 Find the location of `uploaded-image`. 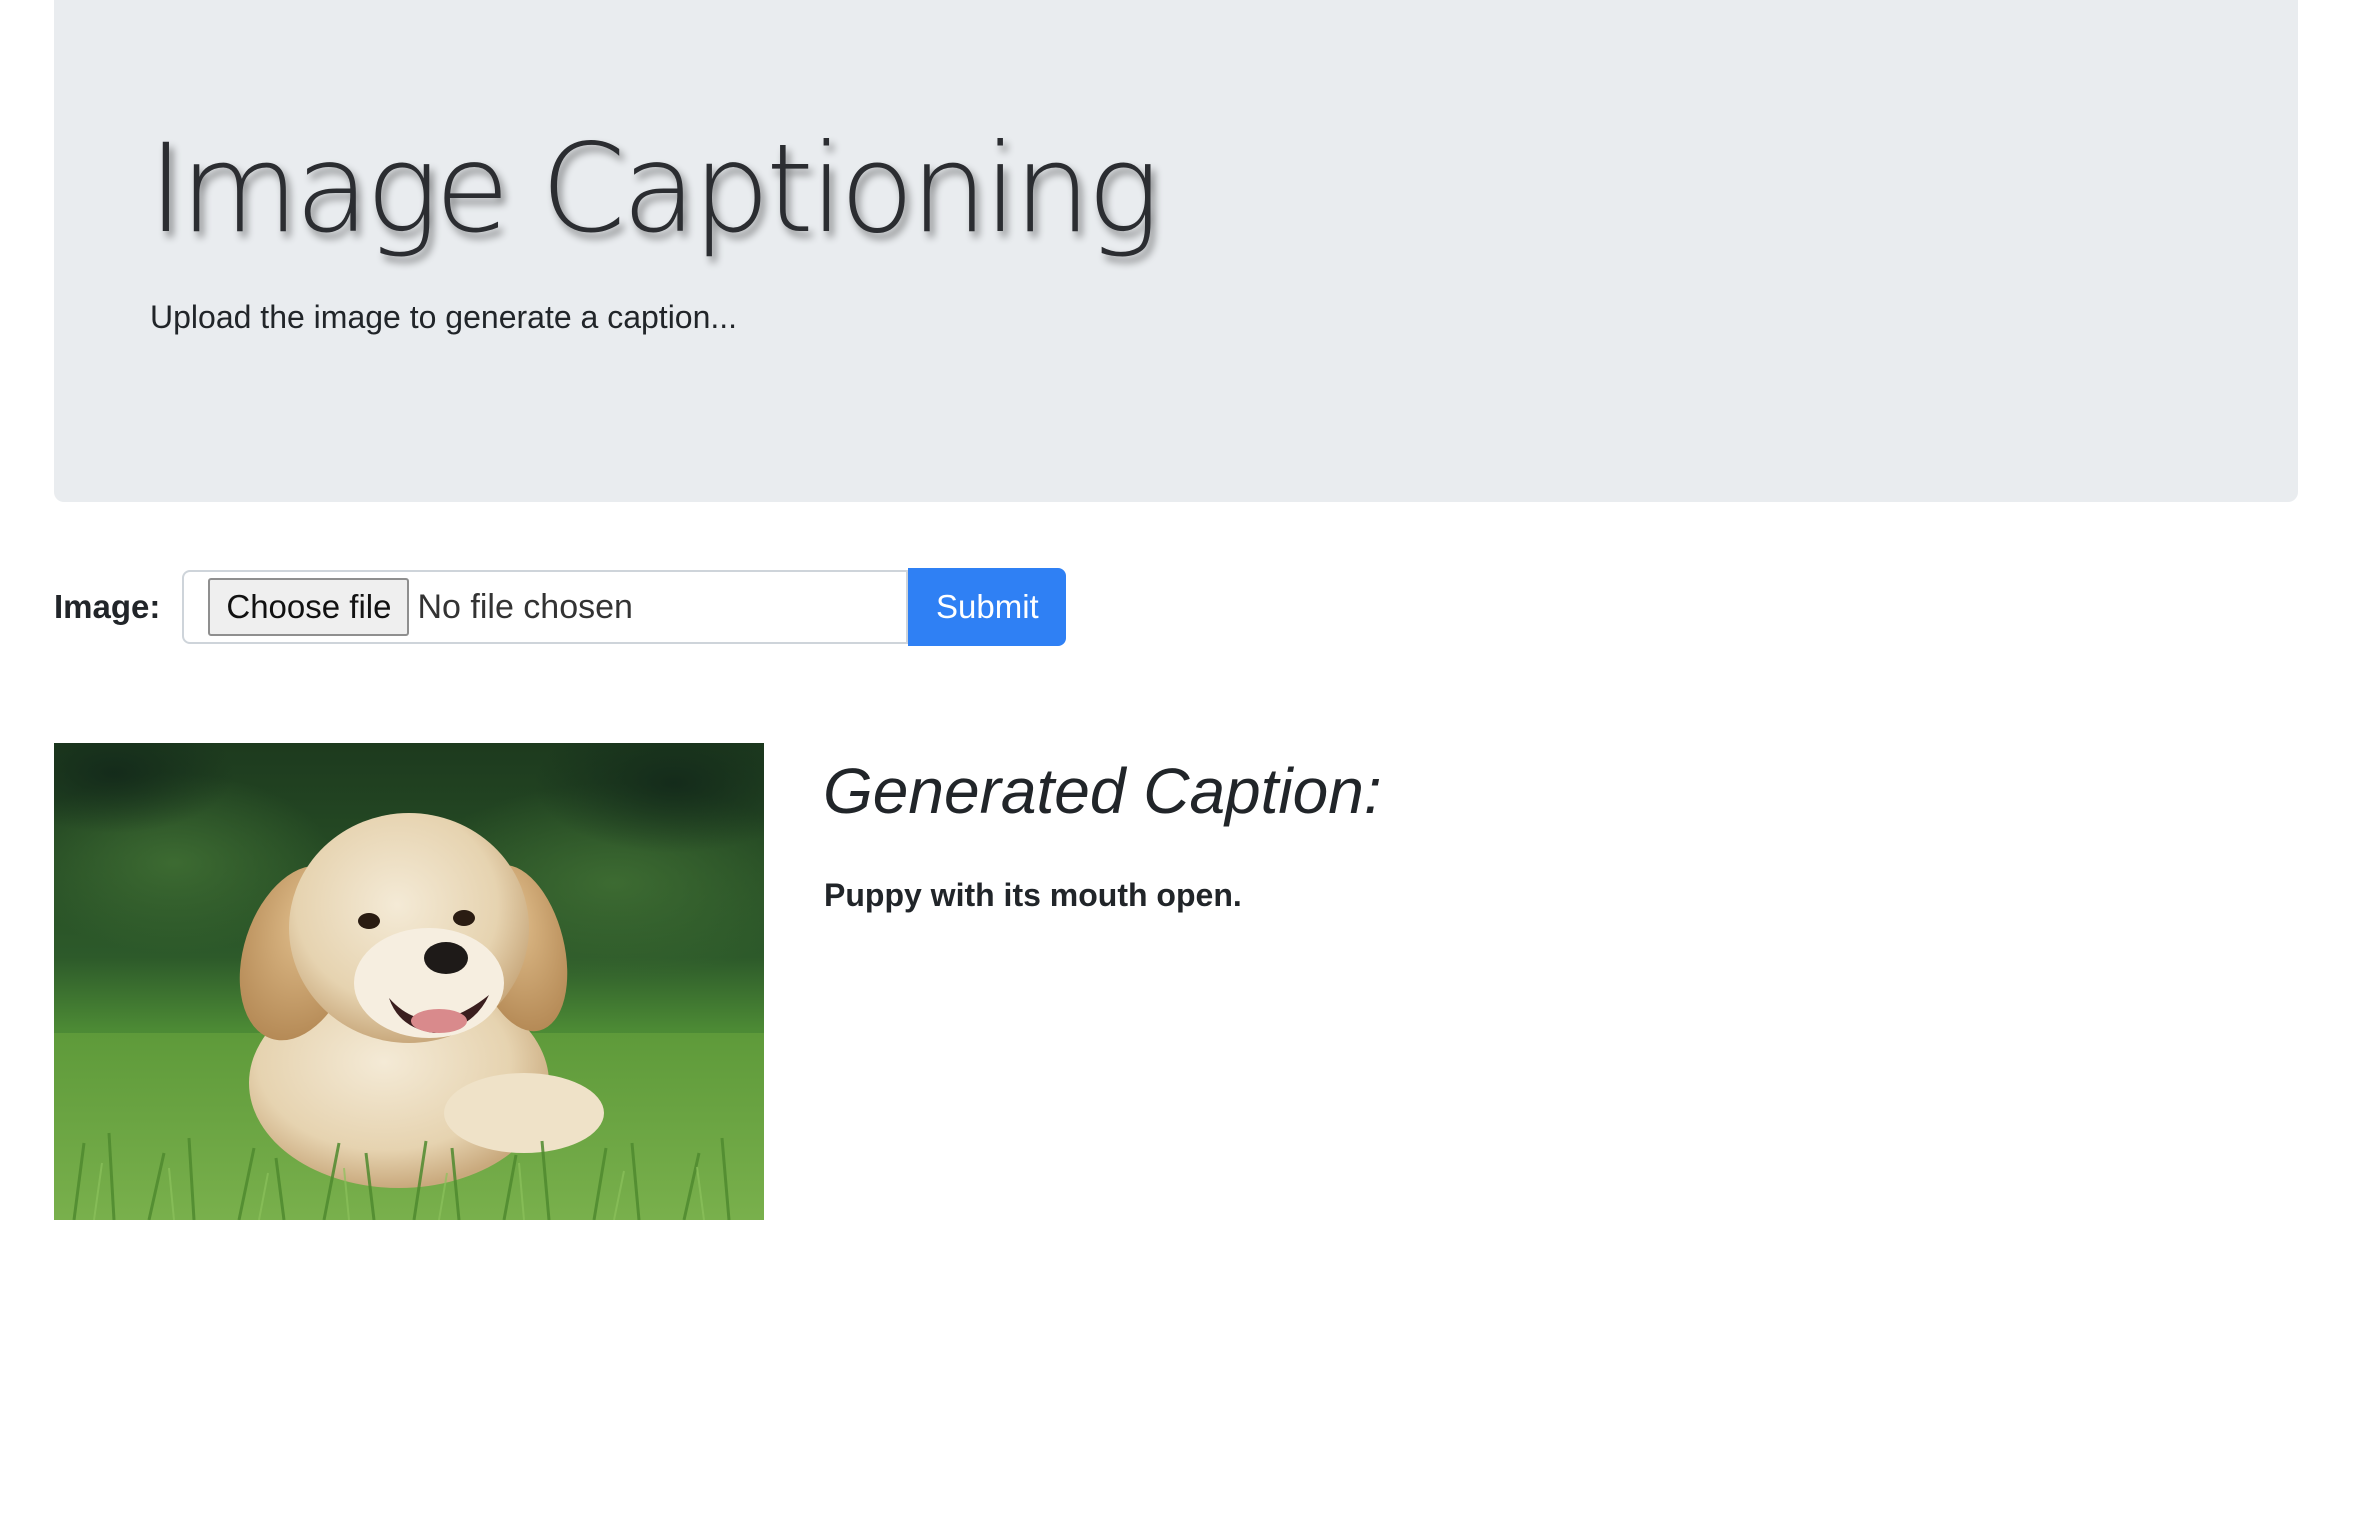

uploaded-image is located at coordinates (409, 981).